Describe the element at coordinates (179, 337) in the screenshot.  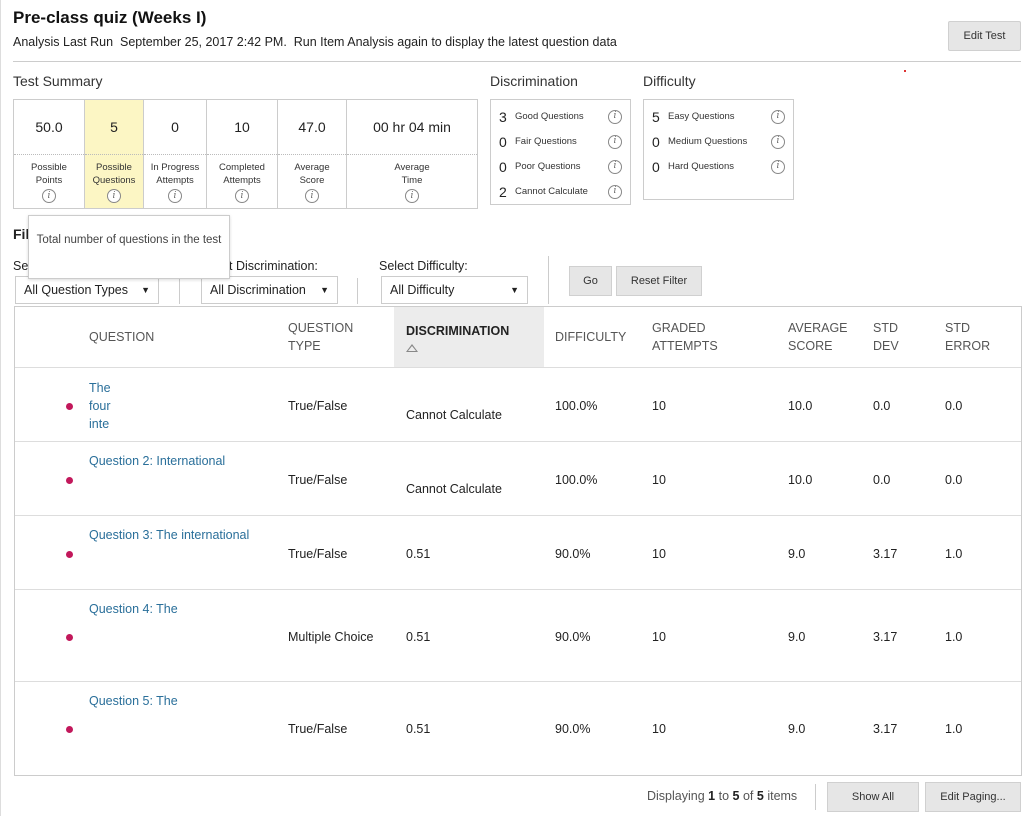
I see `col-question: QUESTION` at that location.